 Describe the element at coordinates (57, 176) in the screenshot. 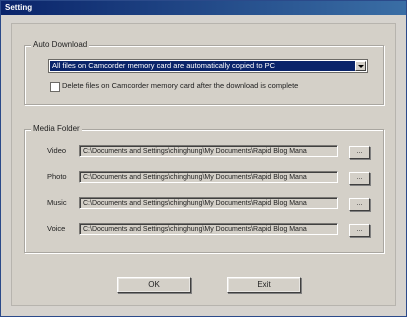

I see `photo-label: Photo` at that location.